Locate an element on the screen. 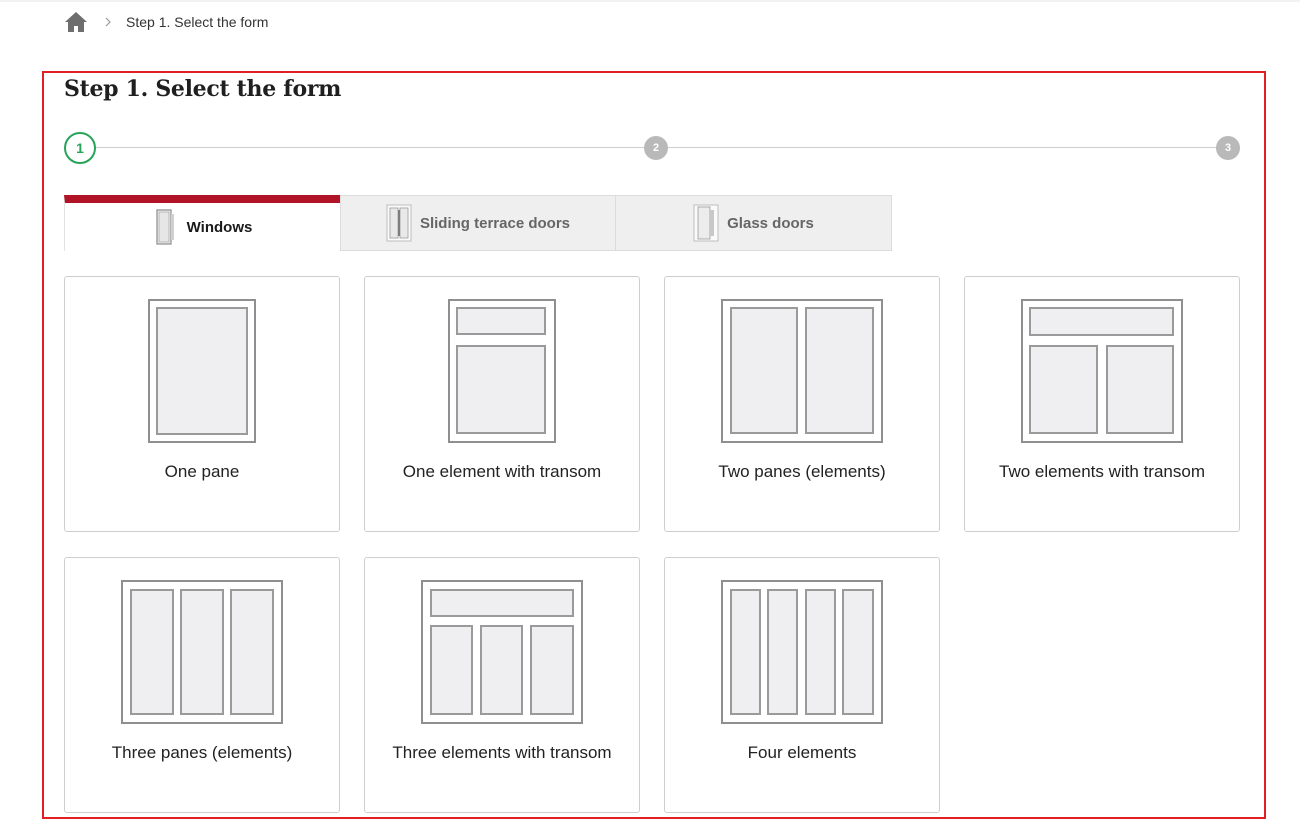 The height and width of the screenshot is (835, 1300). step-1-indicator: 1 is located at coordinates (80, 148).